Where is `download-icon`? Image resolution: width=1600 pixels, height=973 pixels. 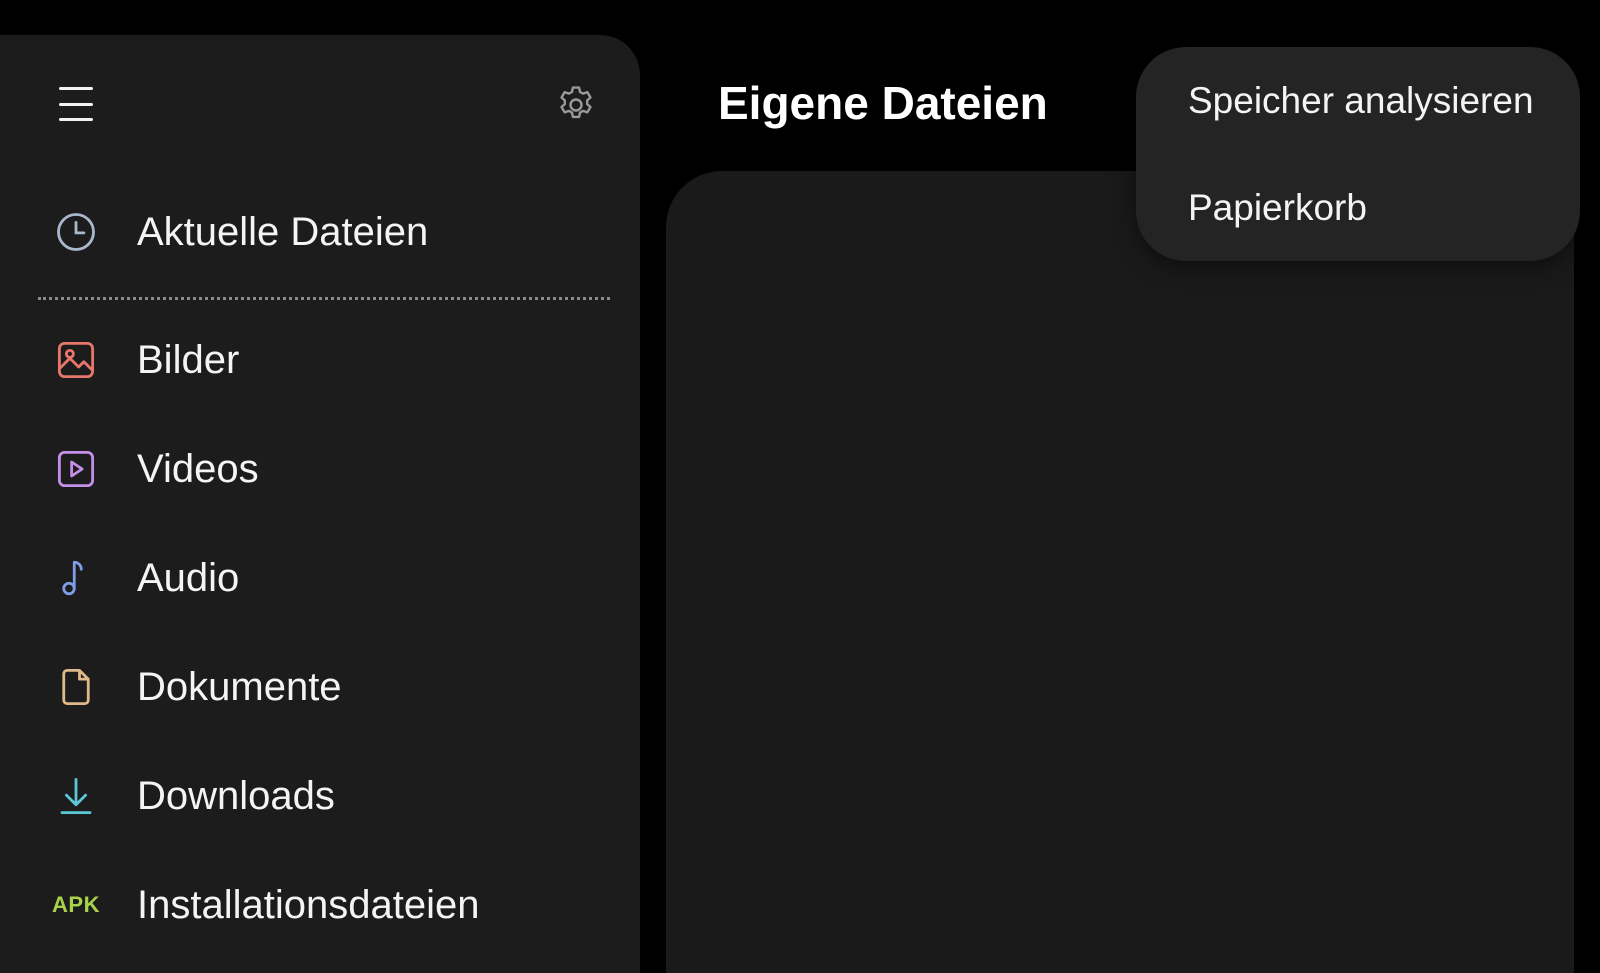
download-icon is located at coordinates (76, 796).